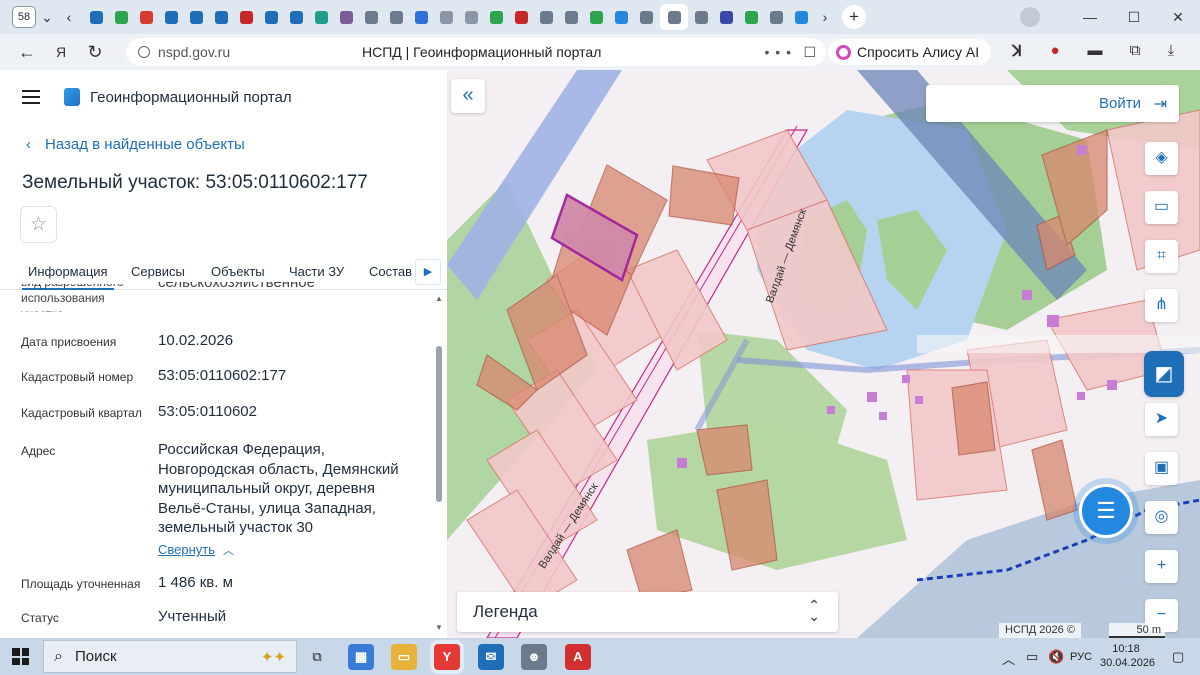  What do you see at coordinates (778, 52) in the screenshot?
I see `more-icon: • • •` at bounding box center [778, 52].